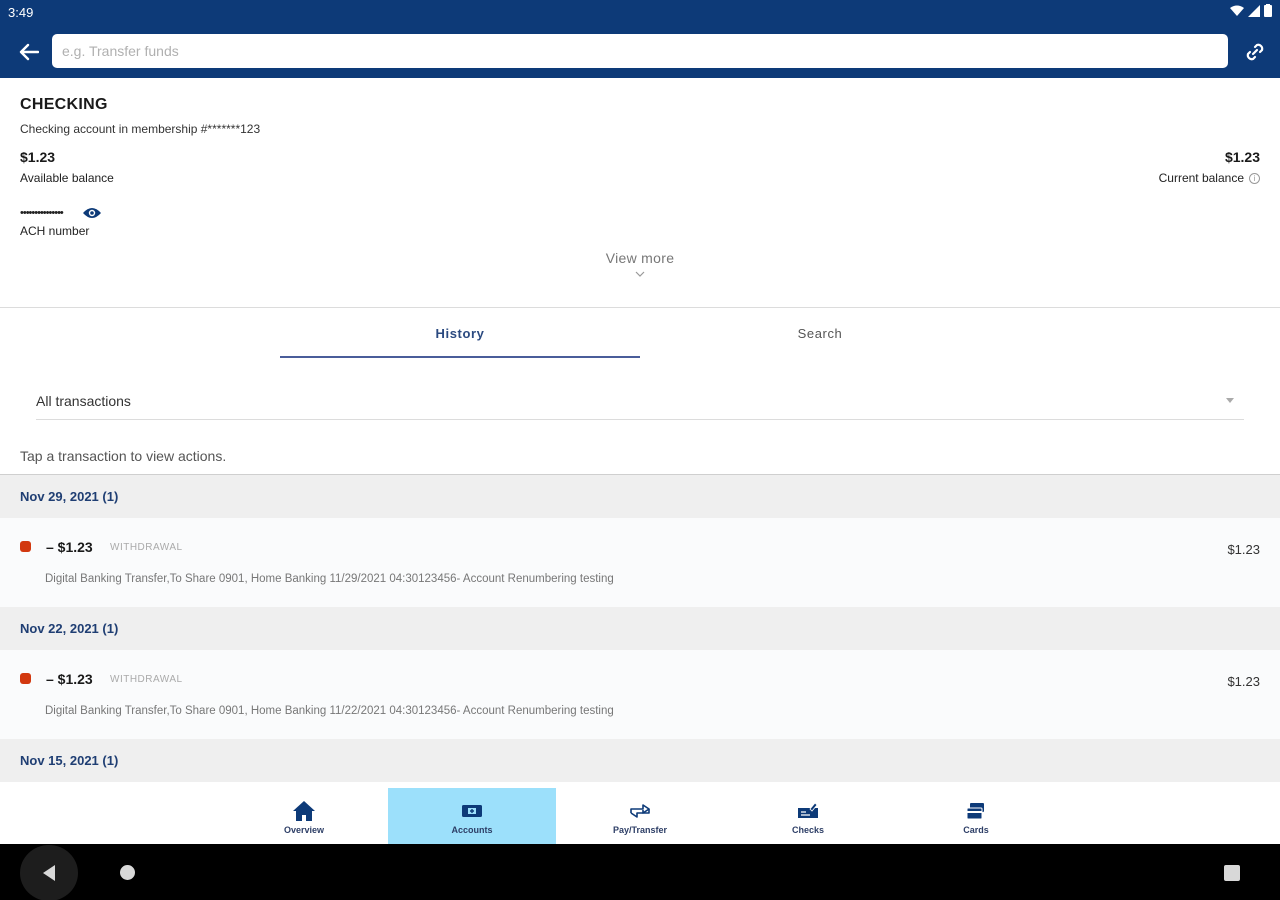  Describe the element at coordinates (55, 231) in the screenshot. I see `ach-number-label: ACH number` at that location.